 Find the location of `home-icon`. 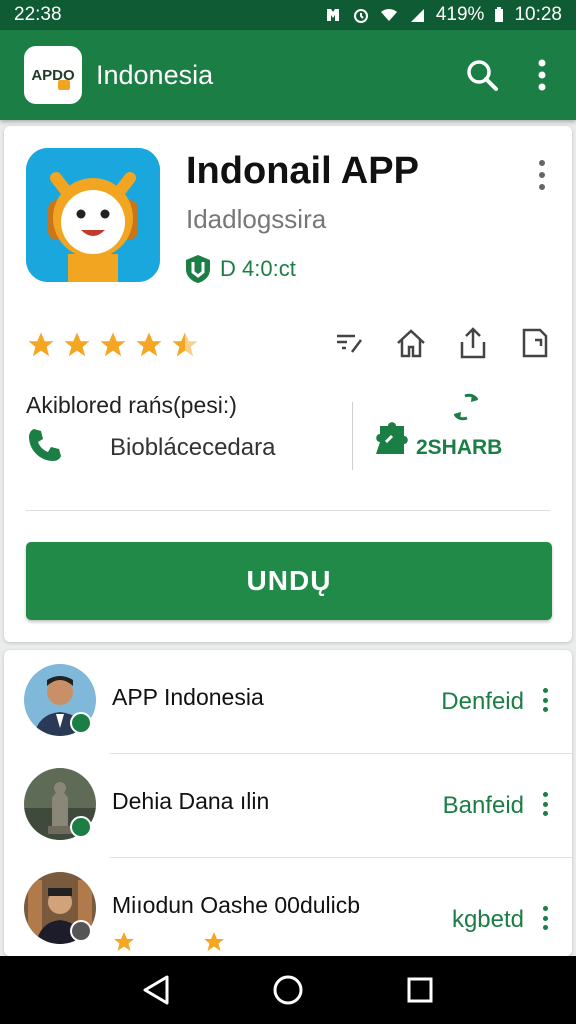

home-icon is located at coordinates (411, 343).